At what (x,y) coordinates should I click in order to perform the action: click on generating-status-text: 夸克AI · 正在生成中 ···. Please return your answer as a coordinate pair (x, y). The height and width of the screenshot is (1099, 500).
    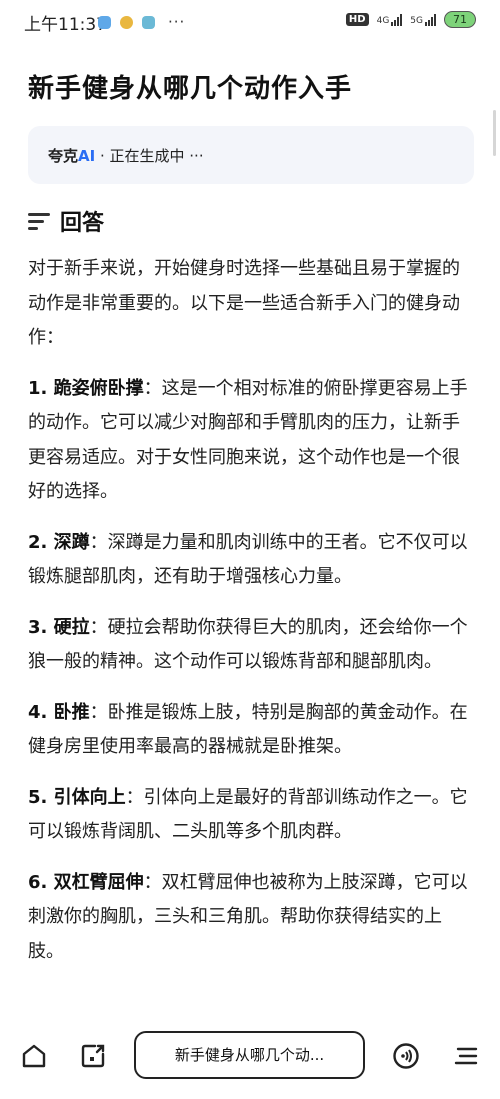
    Looking at the image, I should click on (126, 155).